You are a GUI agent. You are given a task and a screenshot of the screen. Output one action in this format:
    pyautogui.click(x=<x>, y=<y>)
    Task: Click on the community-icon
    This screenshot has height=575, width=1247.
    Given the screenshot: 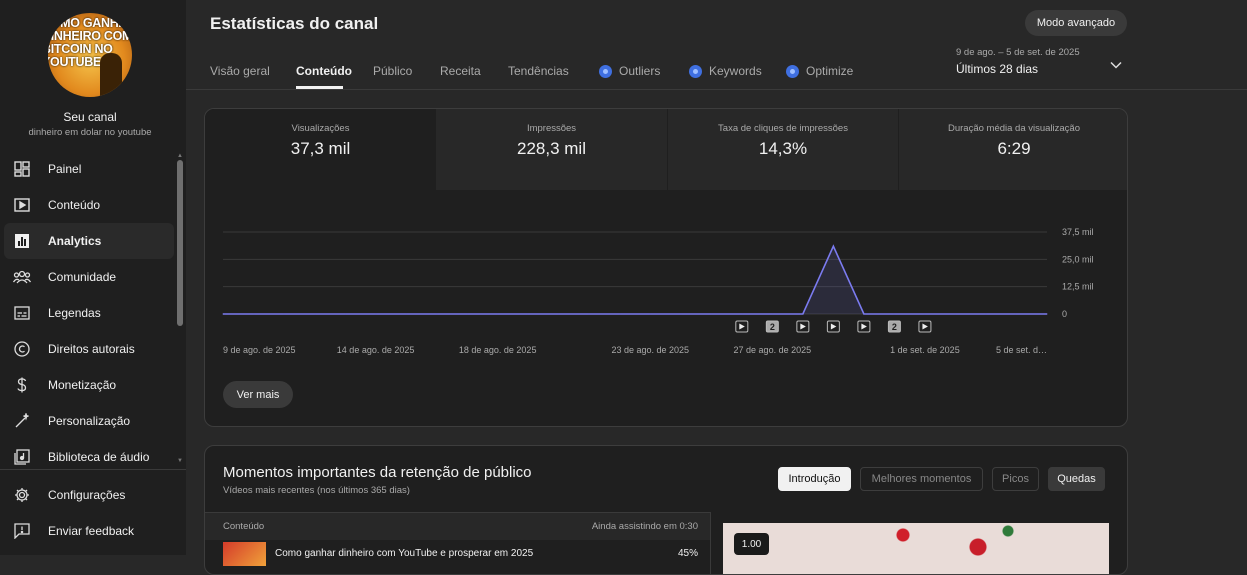 What is the action you would take?
    pyautogui.click(x=22, y=277)
    